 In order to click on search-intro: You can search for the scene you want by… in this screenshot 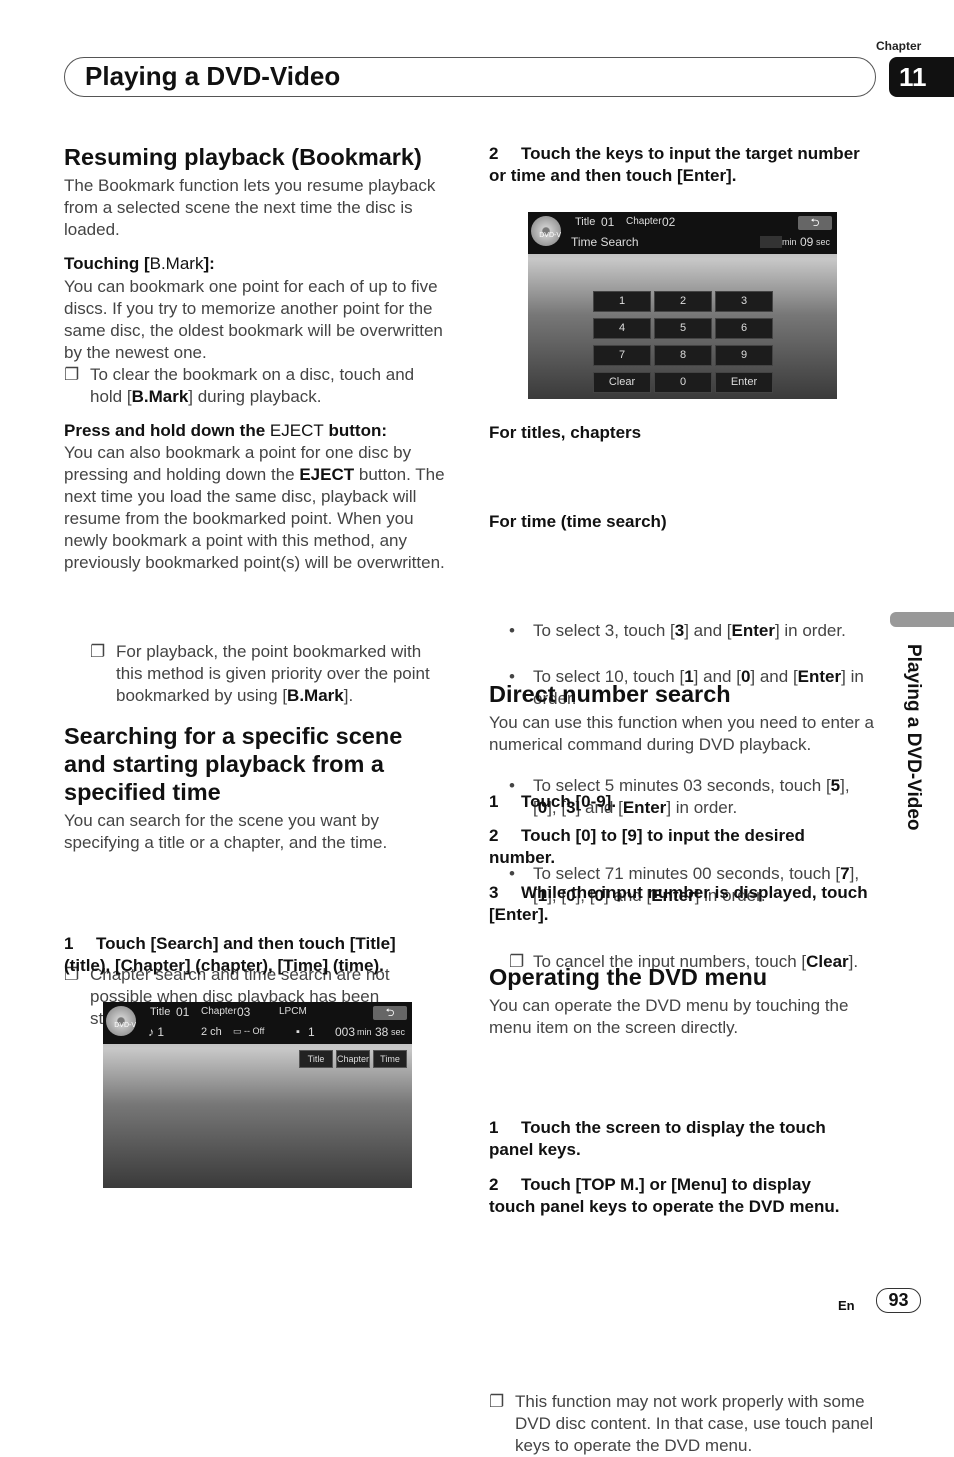, I will do `click(226, 831)`.